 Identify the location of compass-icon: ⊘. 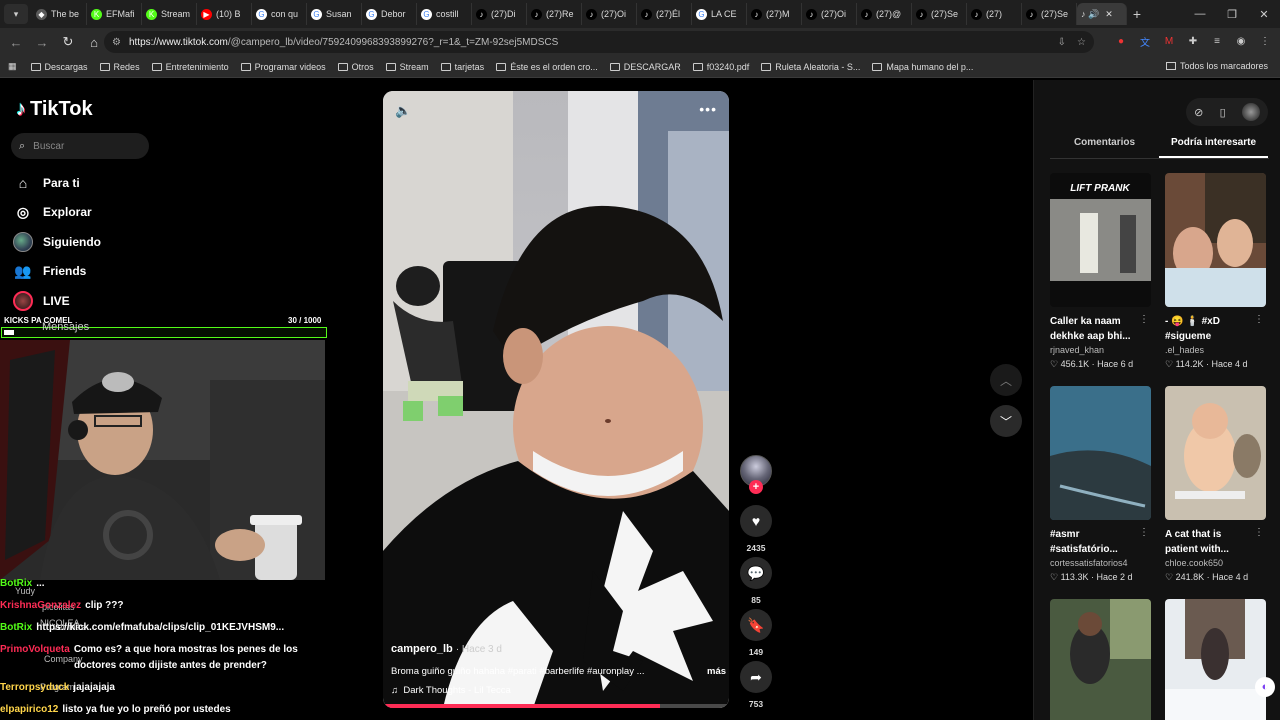
(1198, 112).